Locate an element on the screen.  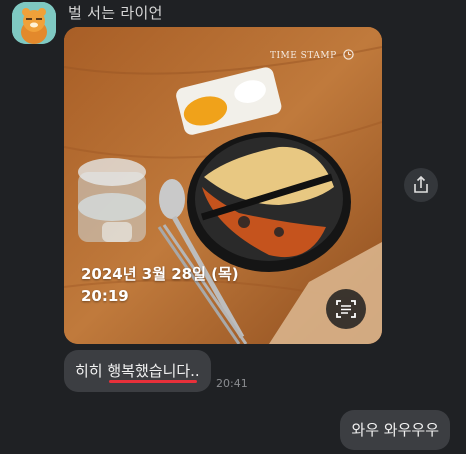
clock-icon is located at coordinates (348, 54).